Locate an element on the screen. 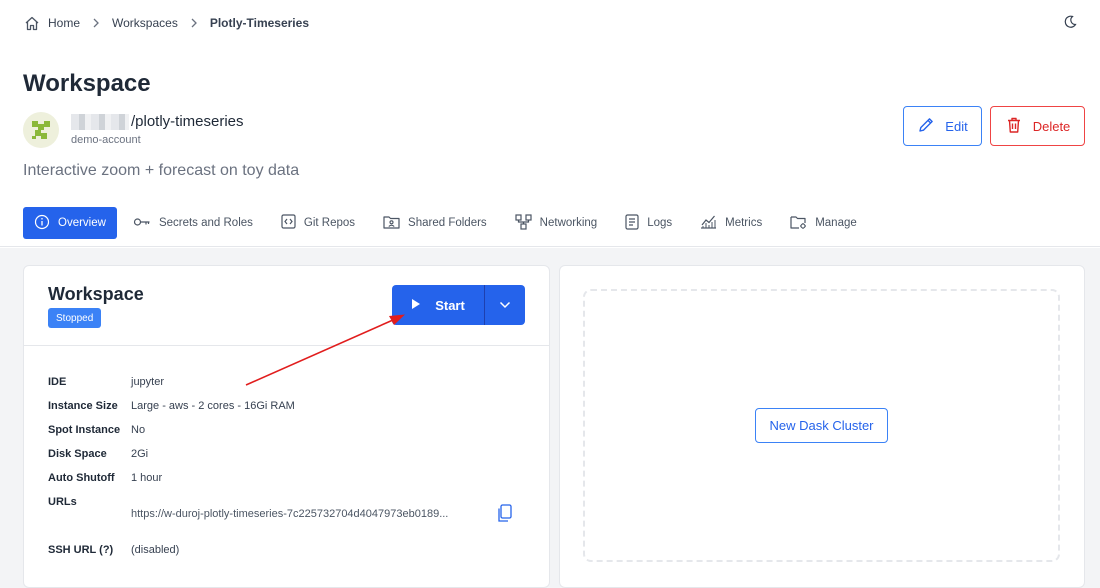 The width and height of the screenshot is (1100, 588). document-icon is located at coordinates (632, 223).